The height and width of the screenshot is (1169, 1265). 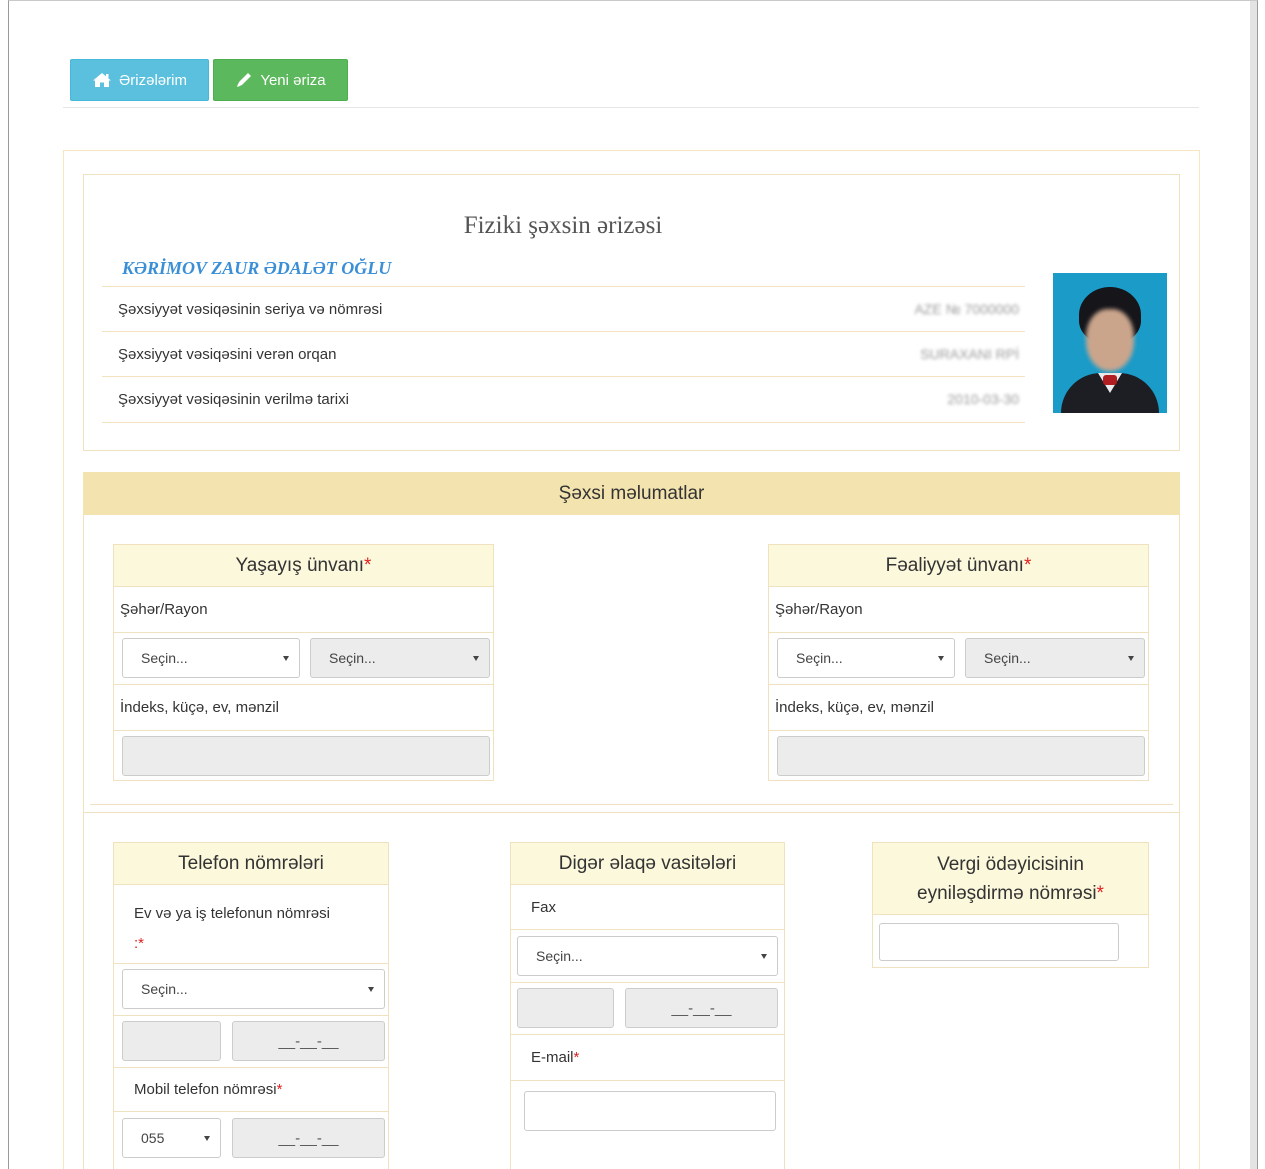 I want to click on email-label: E-mail*, so click(x=555, y=1057).